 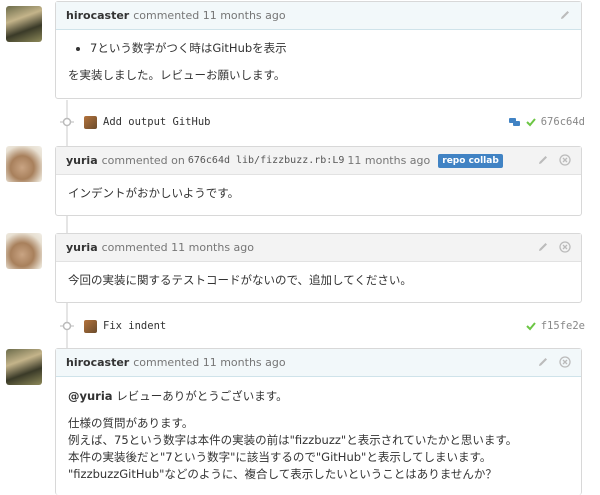 I want to click on file-link: lib/fizzbuzz.rb:L9, so click(x=290, y=160).